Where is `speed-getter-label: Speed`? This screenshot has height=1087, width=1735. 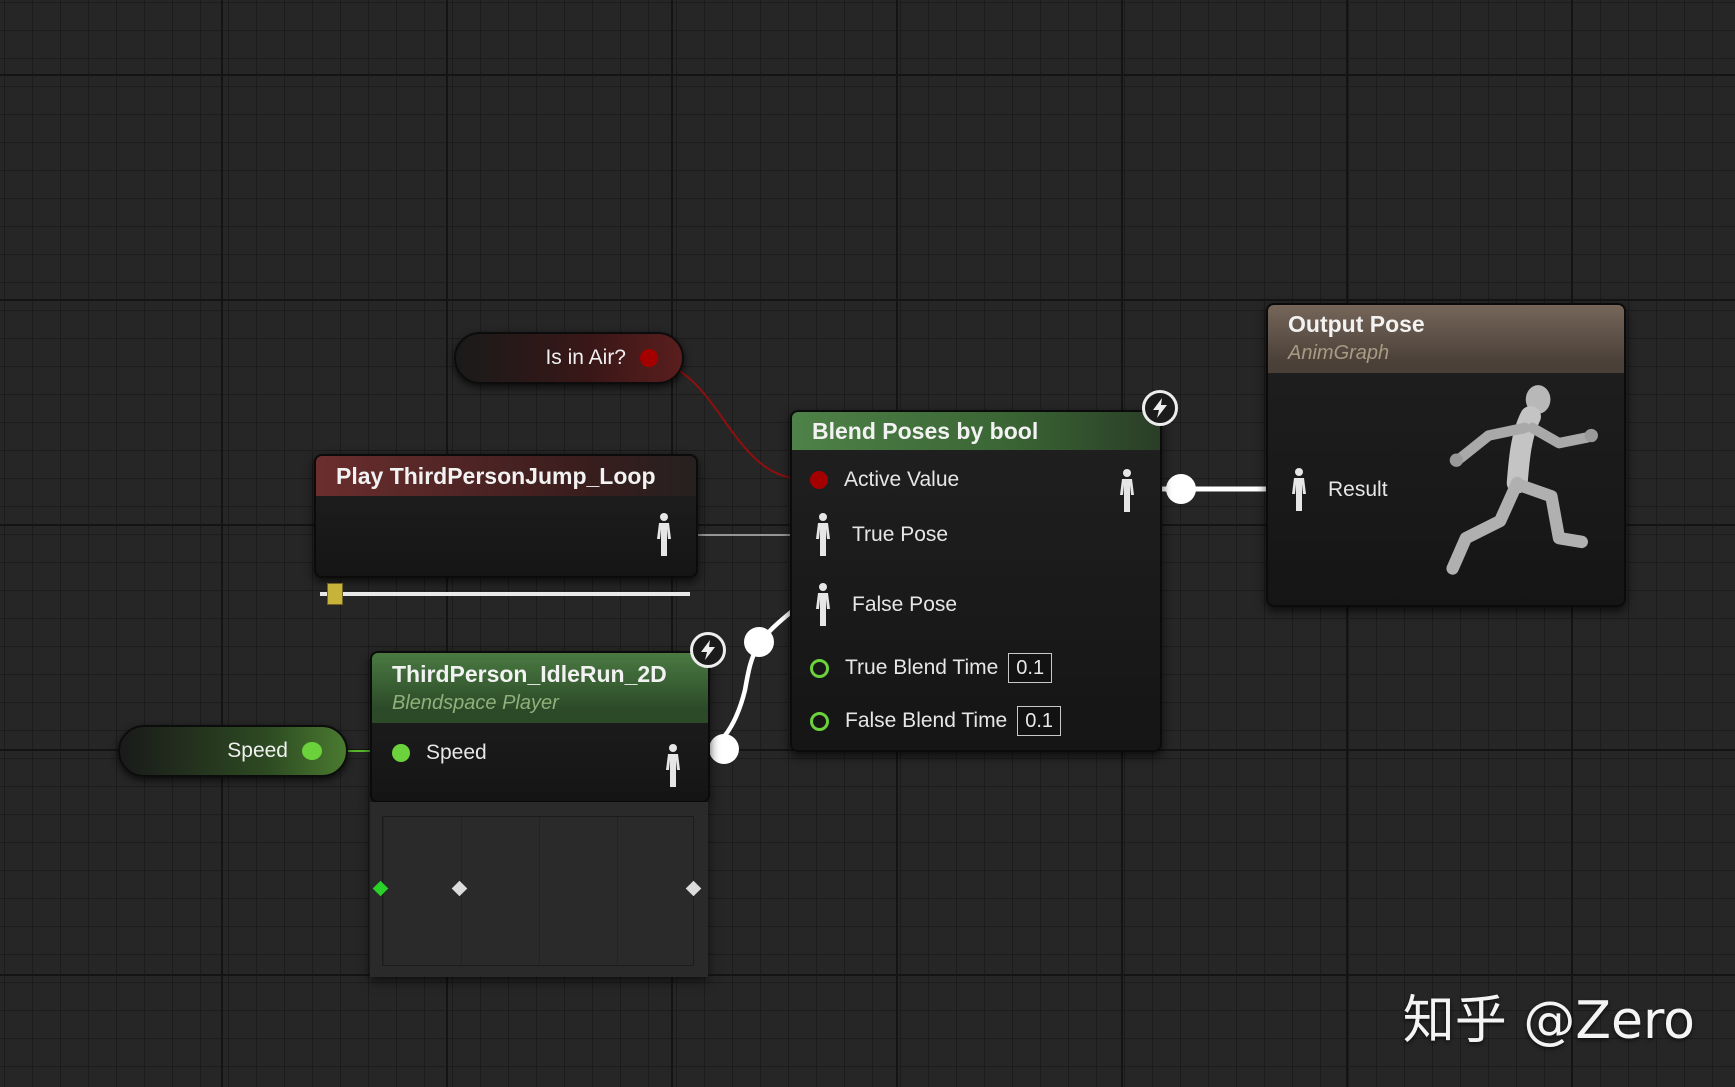
speed-getter-label: Speed is located at coordinates (257, 750).